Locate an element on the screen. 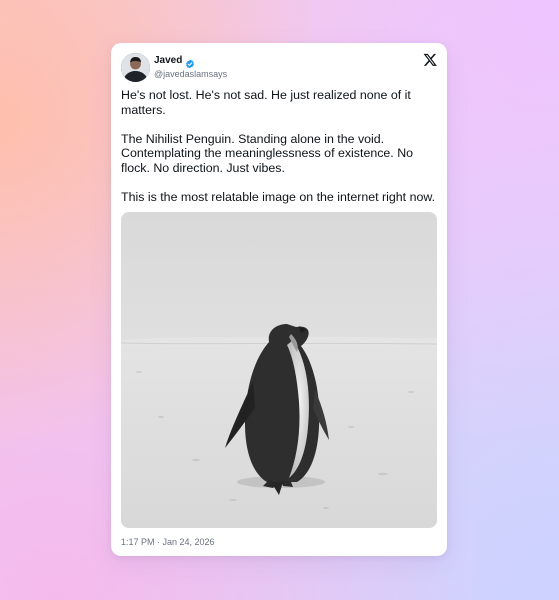  author-handle: @javedaslamsays is located at coordinates (190, 74).